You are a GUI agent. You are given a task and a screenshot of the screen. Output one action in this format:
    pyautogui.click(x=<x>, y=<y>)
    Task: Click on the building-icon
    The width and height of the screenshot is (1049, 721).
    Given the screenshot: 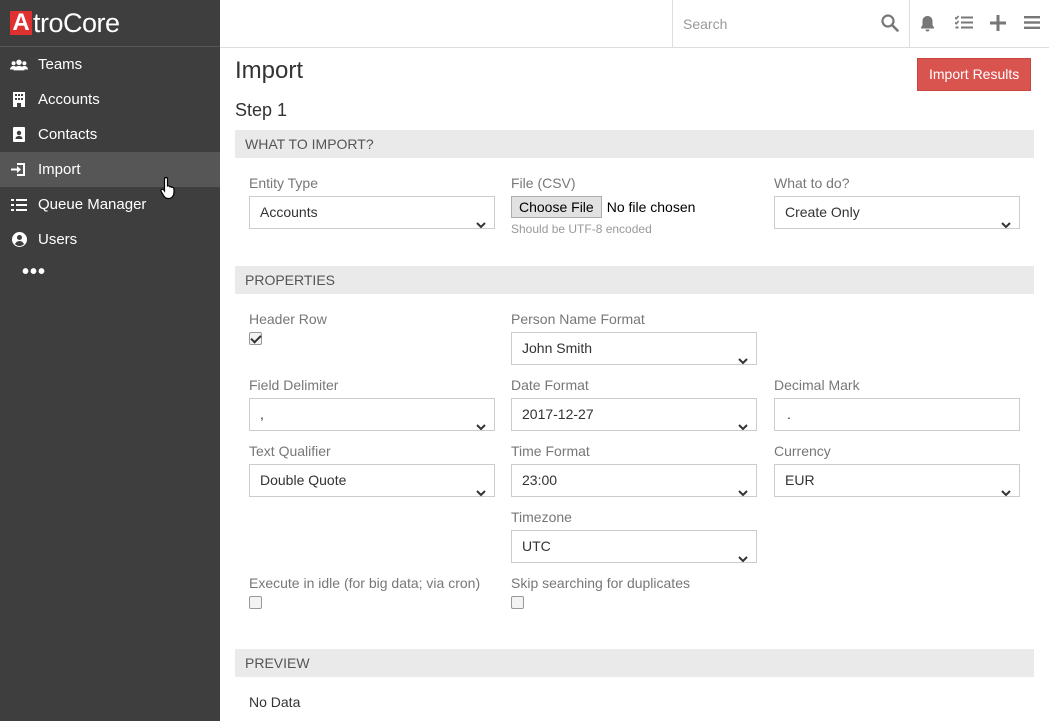 What is the action you would take?
    pyautogui.click(x=19, y=100)
    